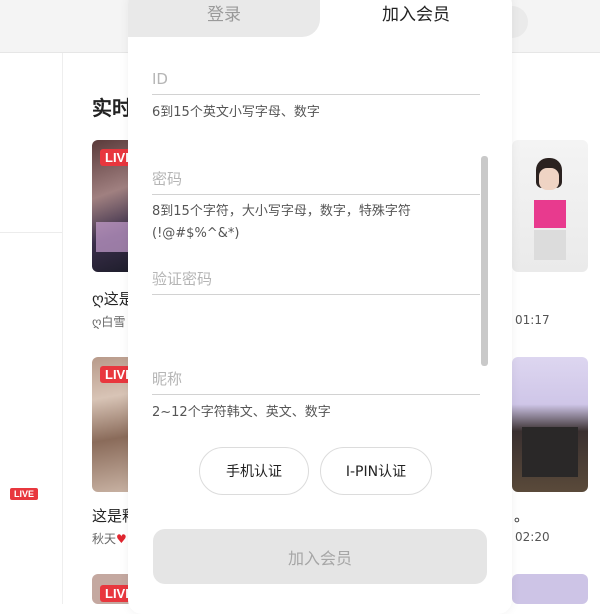 The width and height of the screenshot is (600, 614). I want to click on id-hint: 6到15个英文小写字母、数字, so click(236, 112).